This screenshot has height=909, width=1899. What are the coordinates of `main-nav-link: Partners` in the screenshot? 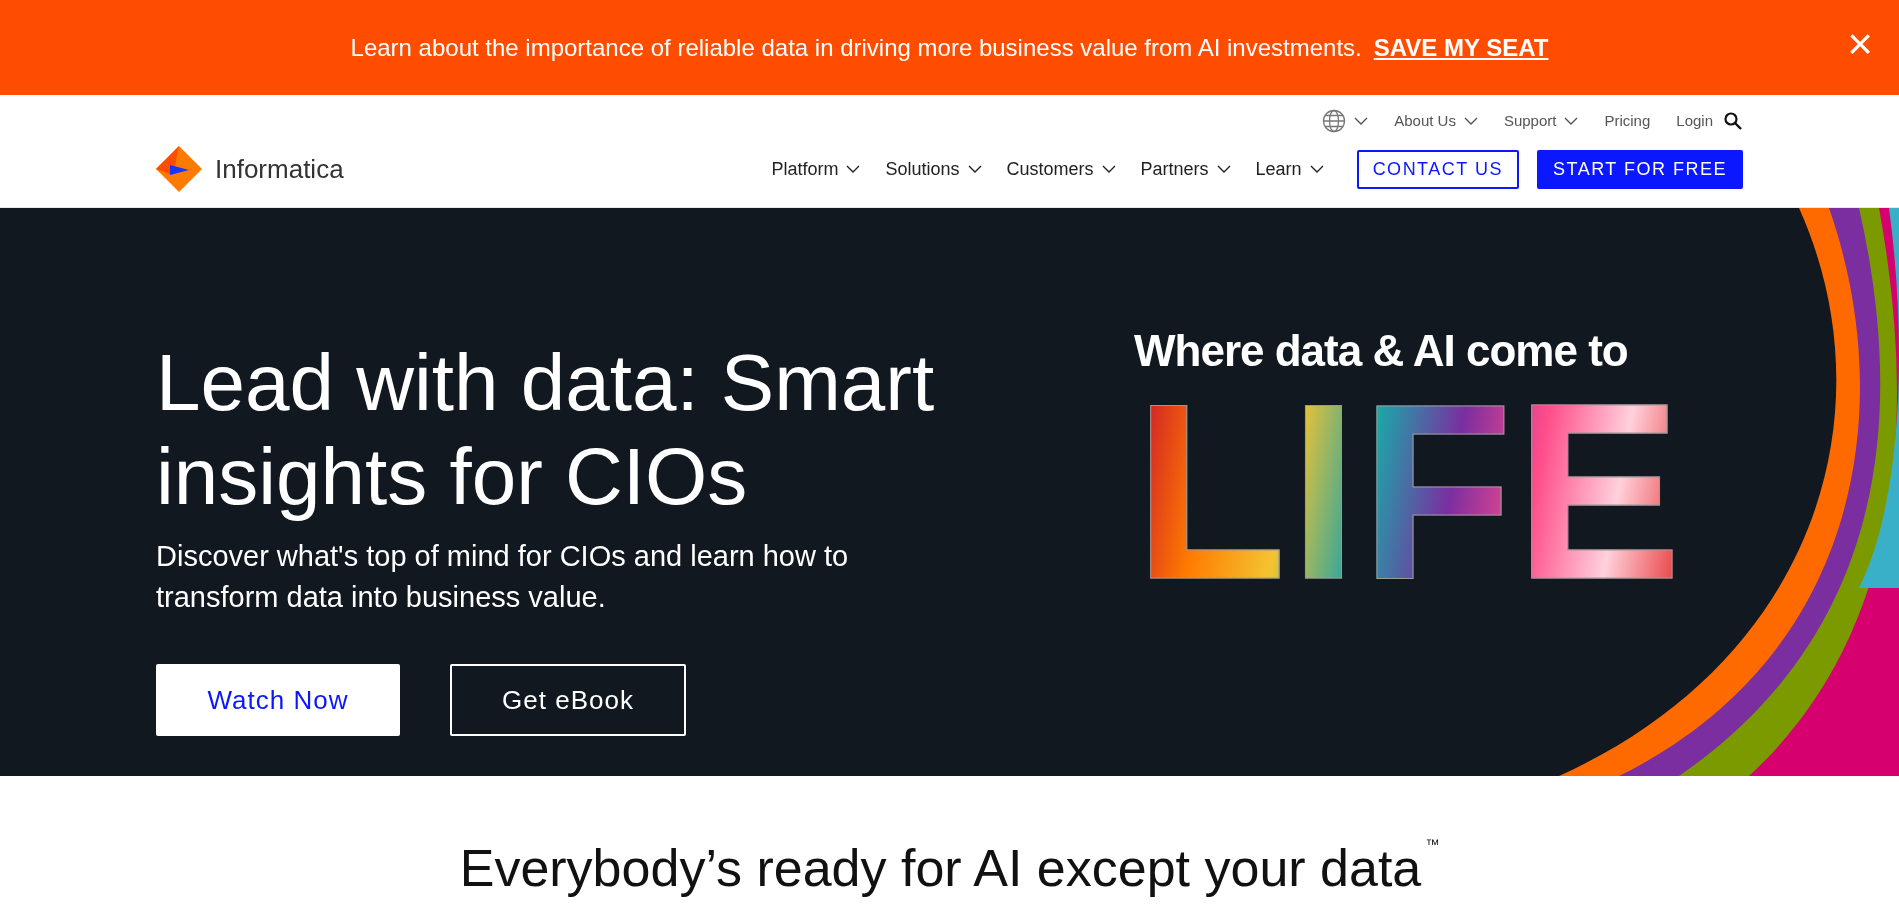 It's located at (1185, 169).